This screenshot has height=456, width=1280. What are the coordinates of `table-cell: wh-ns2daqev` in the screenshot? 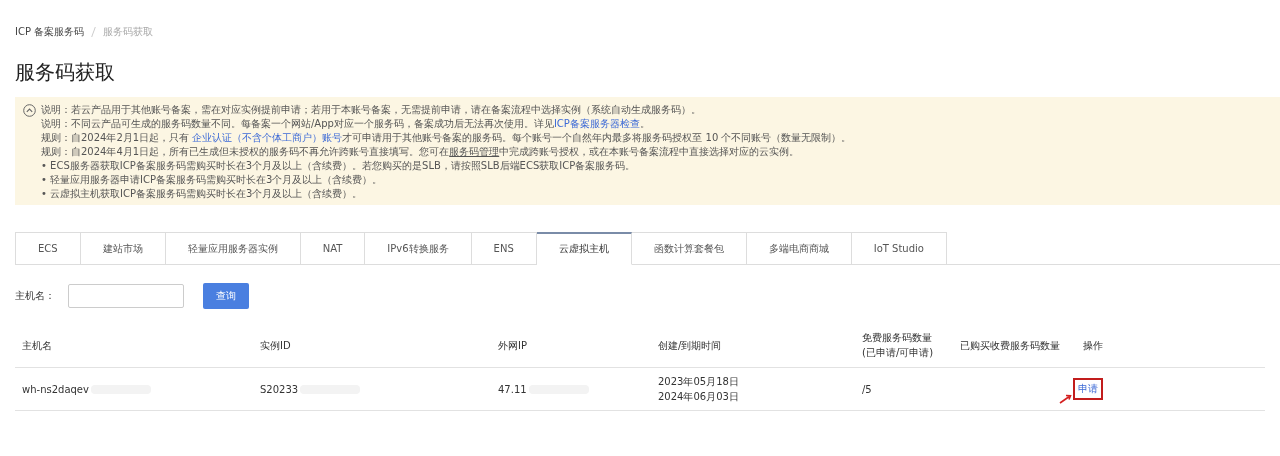 It's located at (55, 389).